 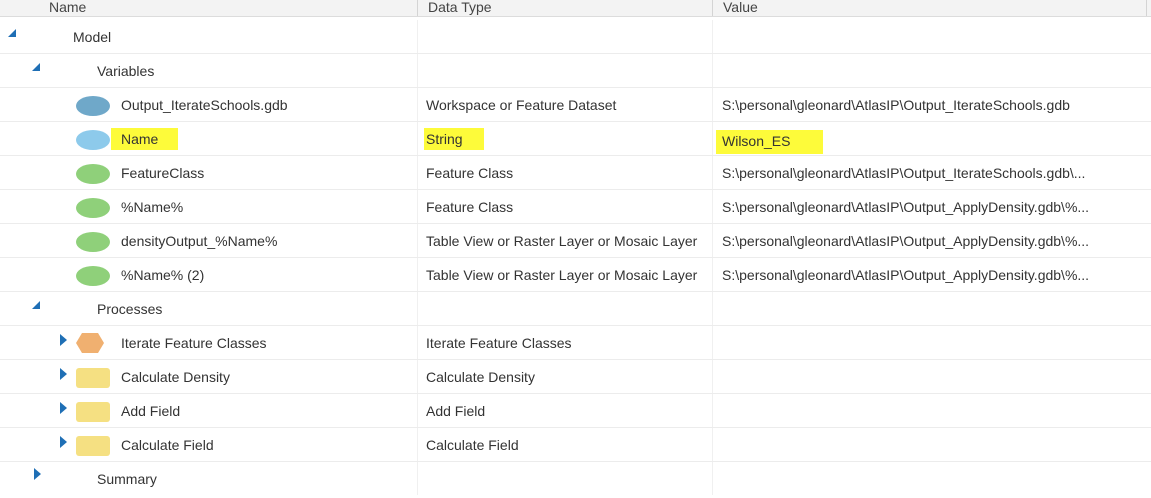 What do you see at coordinates (499, 343) in the screenshot?
I see `process-data-type: Iterate Feature Classes` at bounding box center [499, 343].